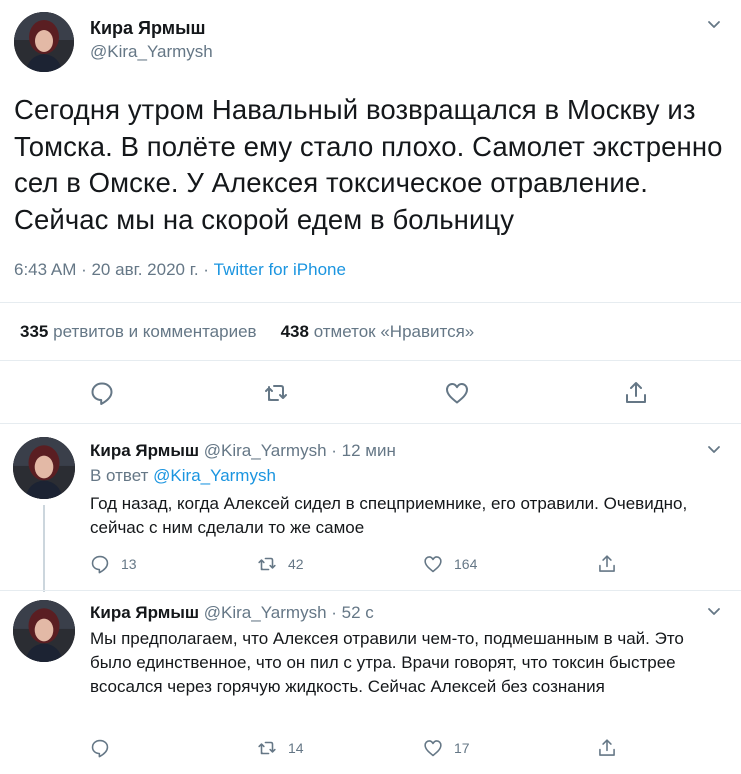 The image size is (741, 774). What do you see at coordinates (466, 564) in the screenshot?
I see `like-count: 164` at bounding box center [466, 564].